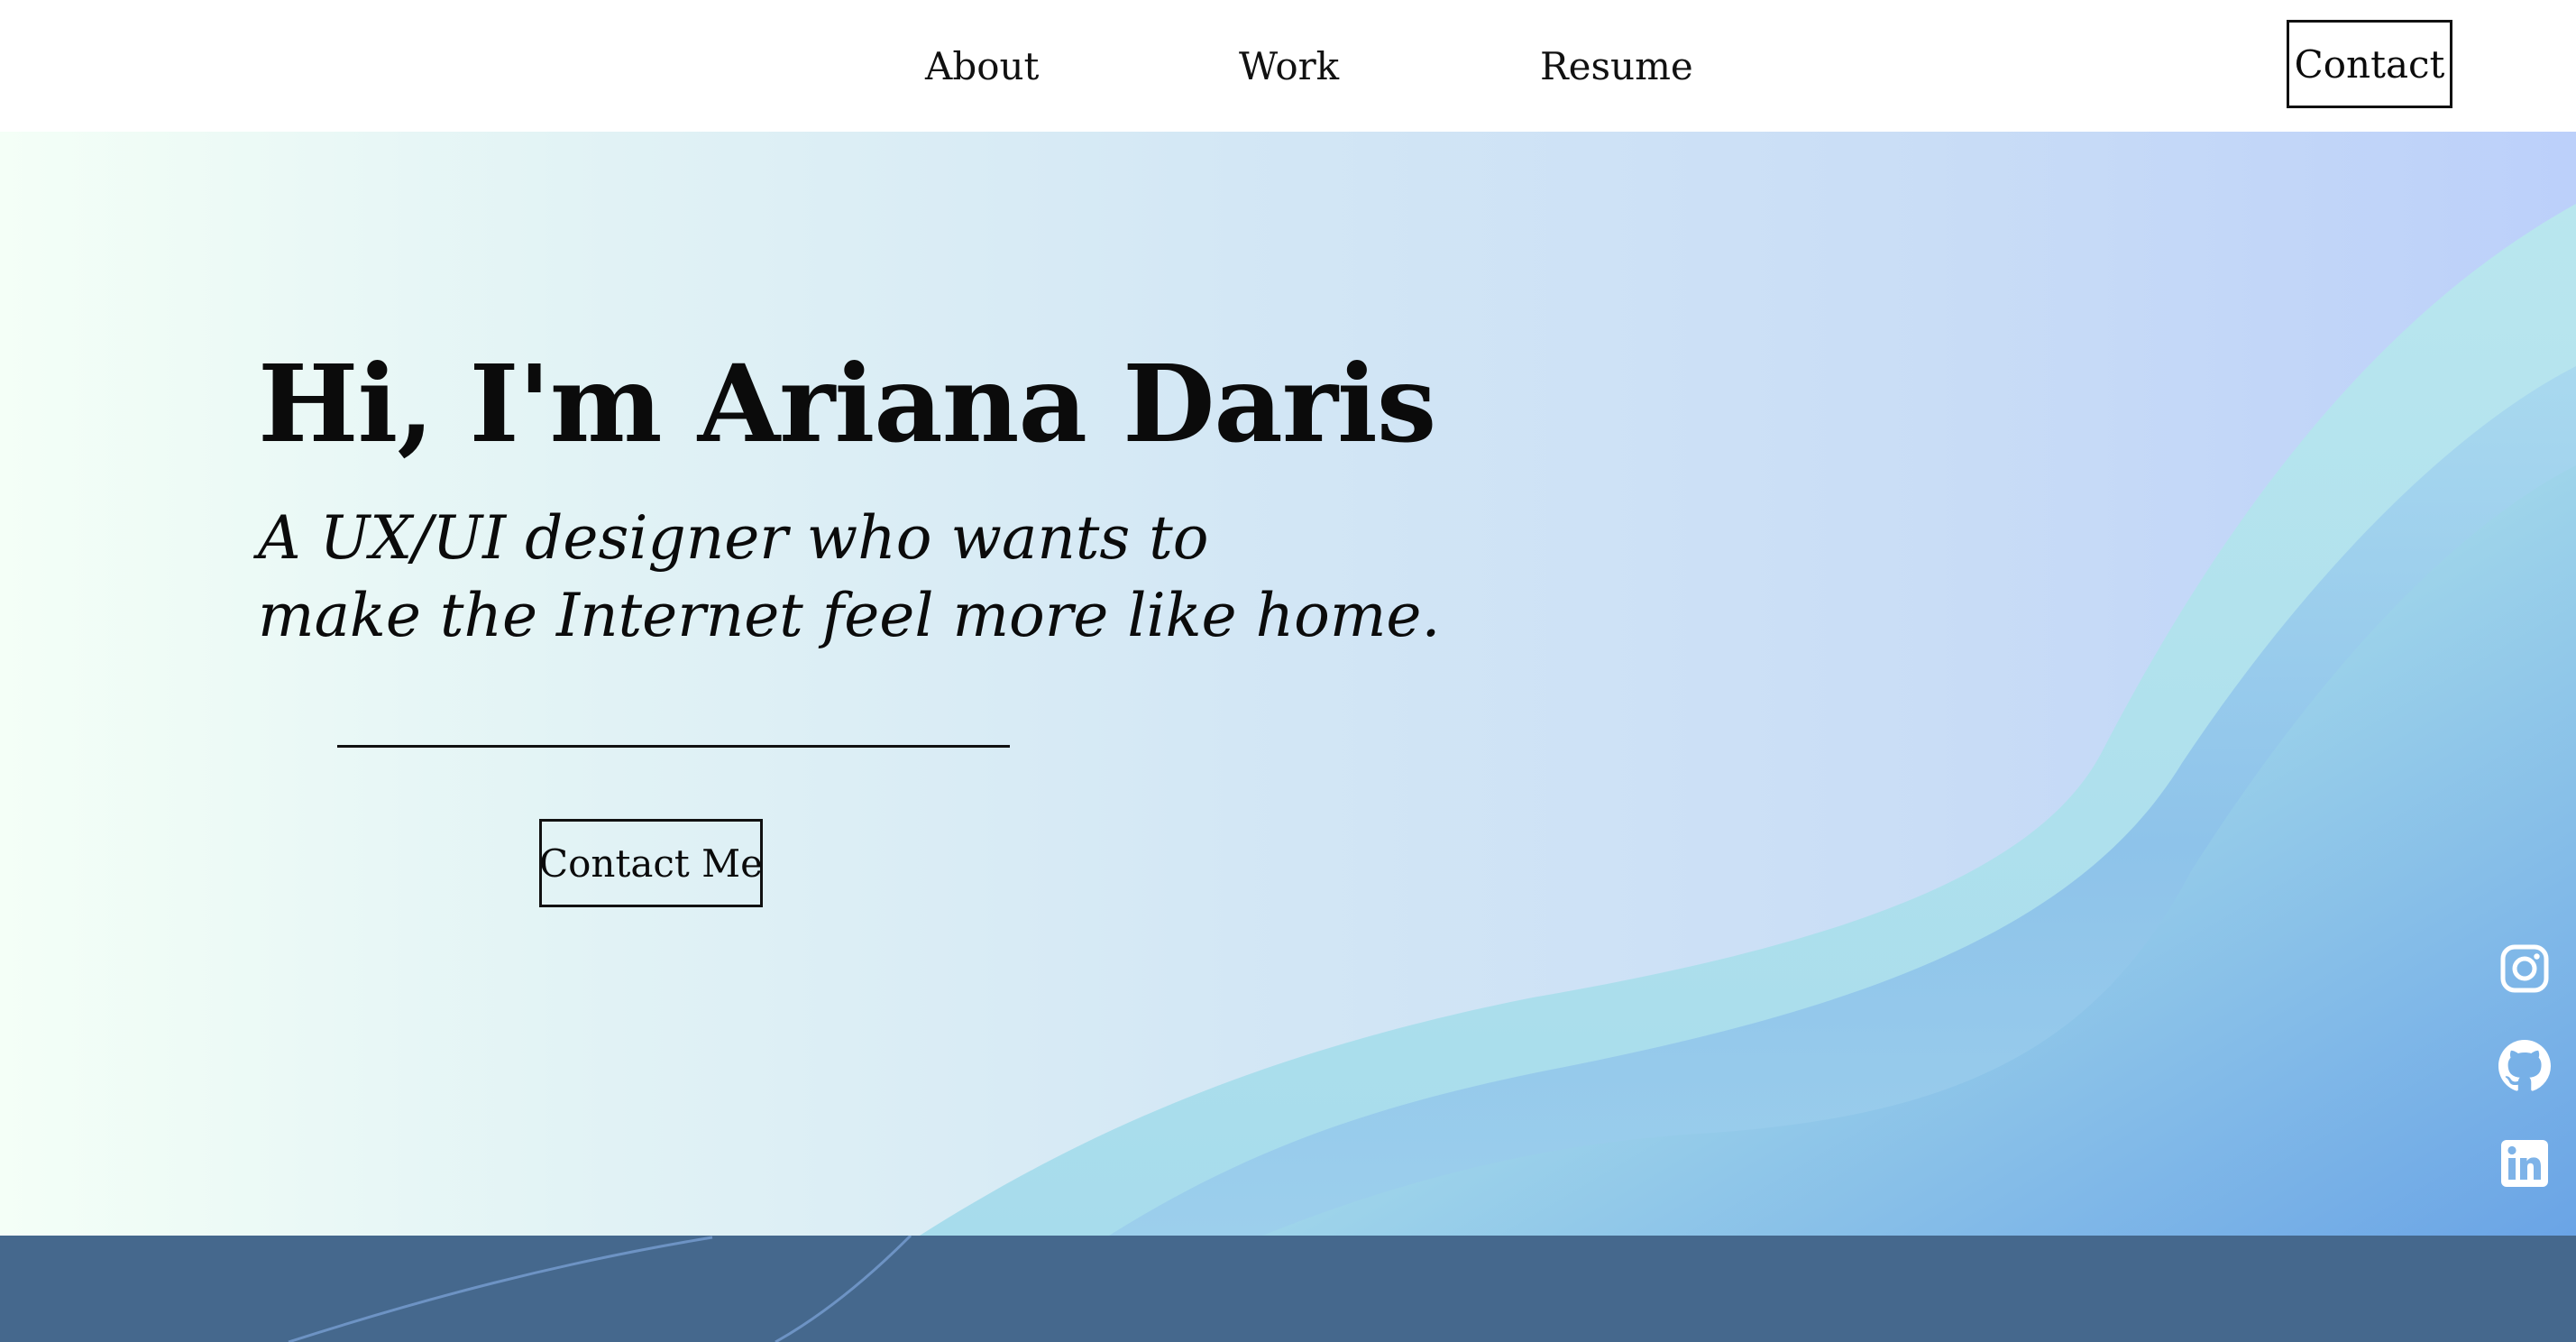 The image size is (2576, 1342). I want to click on nav-about-link: About, so click(982, 67).